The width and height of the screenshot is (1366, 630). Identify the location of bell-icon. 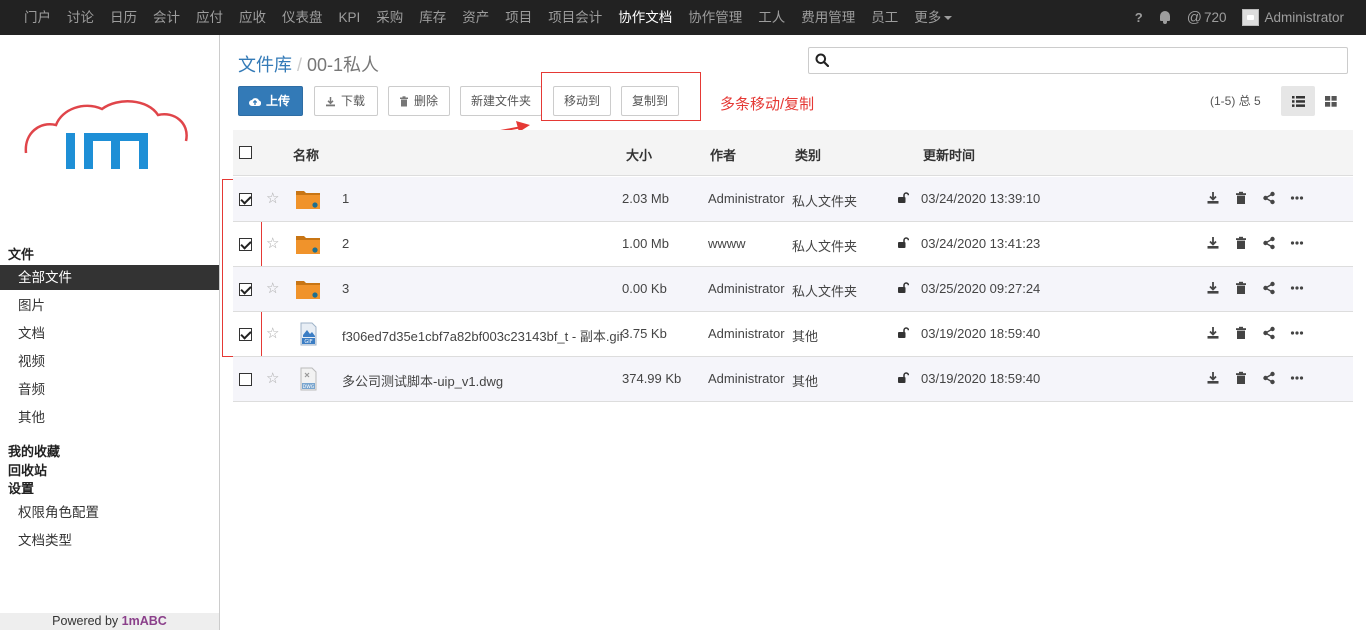
(1165, 17).